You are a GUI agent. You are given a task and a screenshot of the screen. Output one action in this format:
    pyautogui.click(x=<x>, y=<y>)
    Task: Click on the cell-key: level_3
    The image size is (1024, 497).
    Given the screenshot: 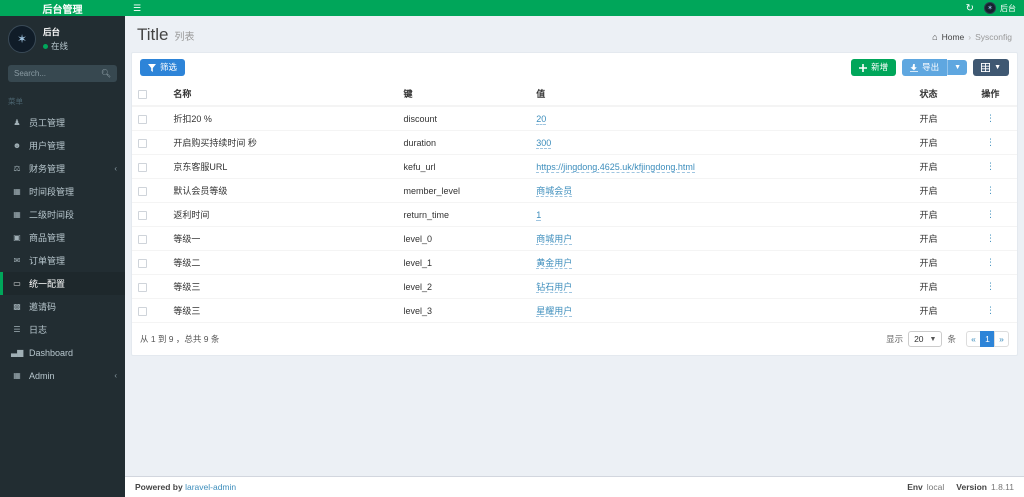 What is the action you would take?
    pyautogui.click(x=464, y=310)
    